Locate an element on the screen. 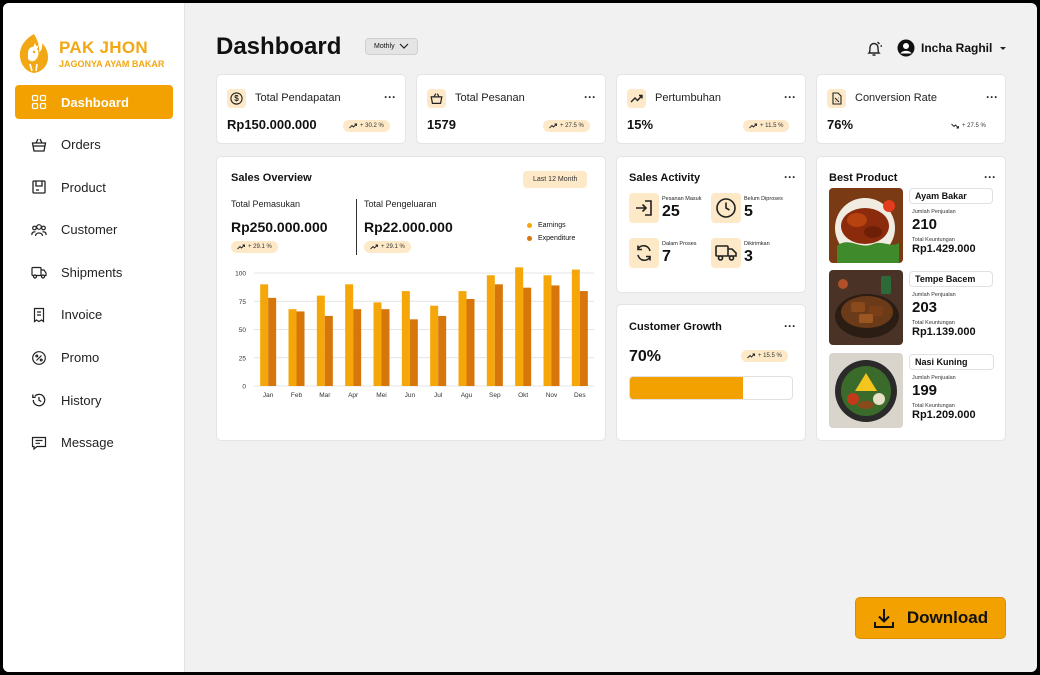 This screenshot has height=675, width=1040. activity-value: 25 is located at coordinates (671, 211).